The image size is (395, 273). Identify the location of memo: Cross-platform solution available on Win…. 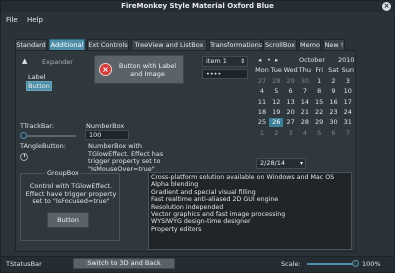
(250, 211).